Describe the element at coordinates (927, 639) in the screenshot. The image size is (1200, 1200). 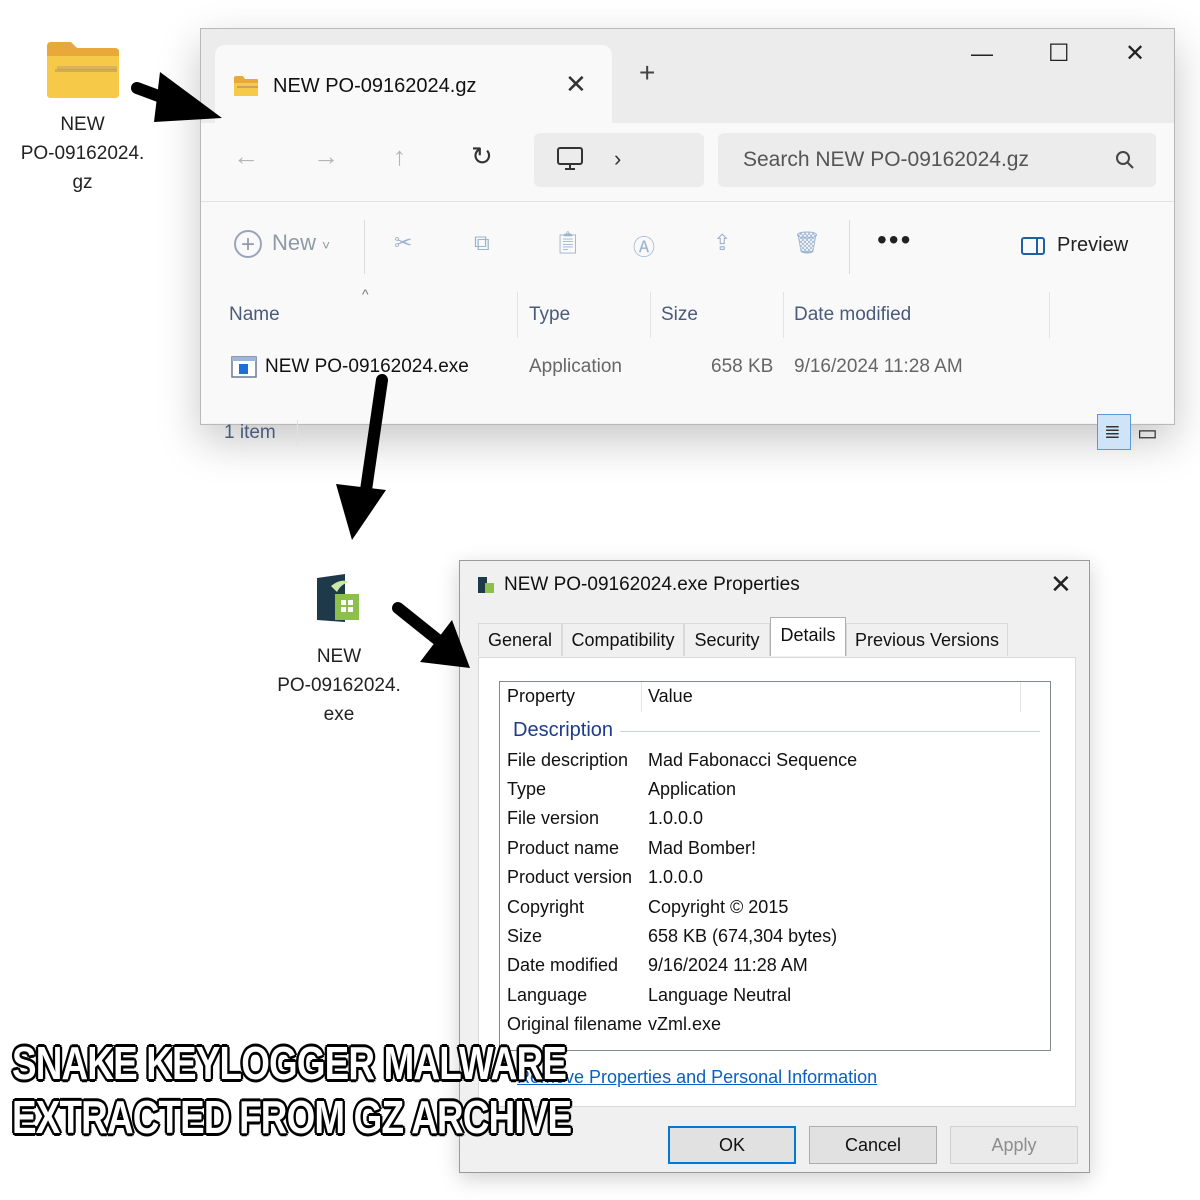
I see `tab-previous-versions: Previous Versions` at that location.